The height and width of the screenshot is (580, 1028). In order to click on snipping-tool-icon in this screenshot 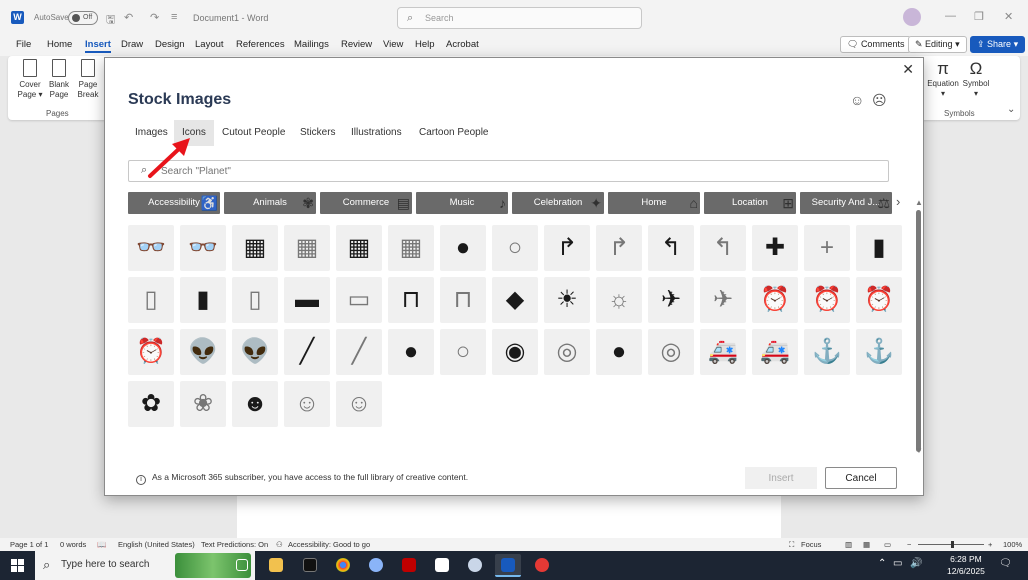, I will do `click(542, 565)`.